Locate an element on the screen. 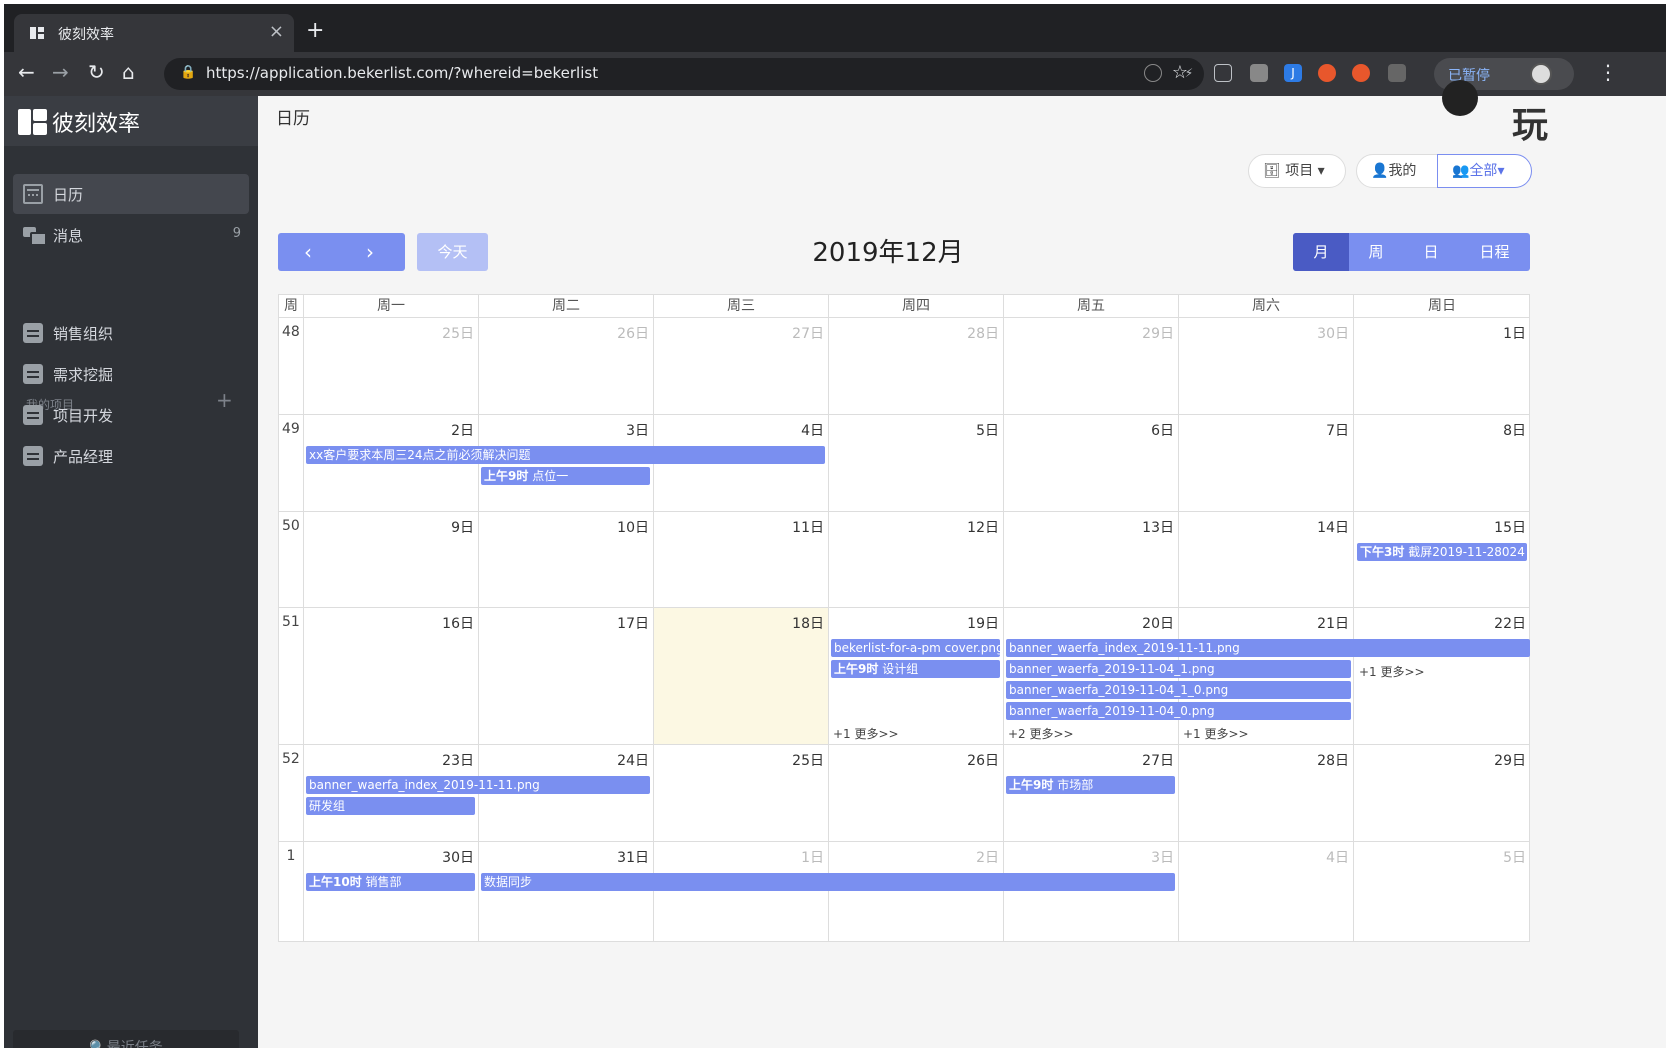 This screenshot has width=1670, height=1048. mine-filter-button: 👤我的 is located at coordinates (1397, 171).